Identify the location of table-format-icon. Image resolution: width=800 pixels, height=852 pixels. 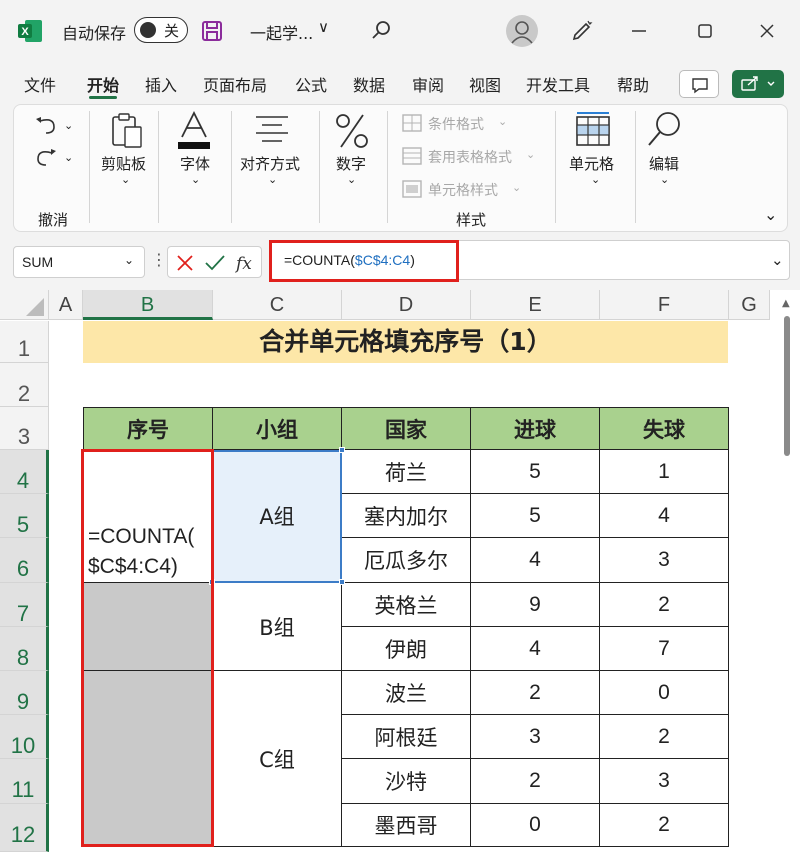
(412, 156).